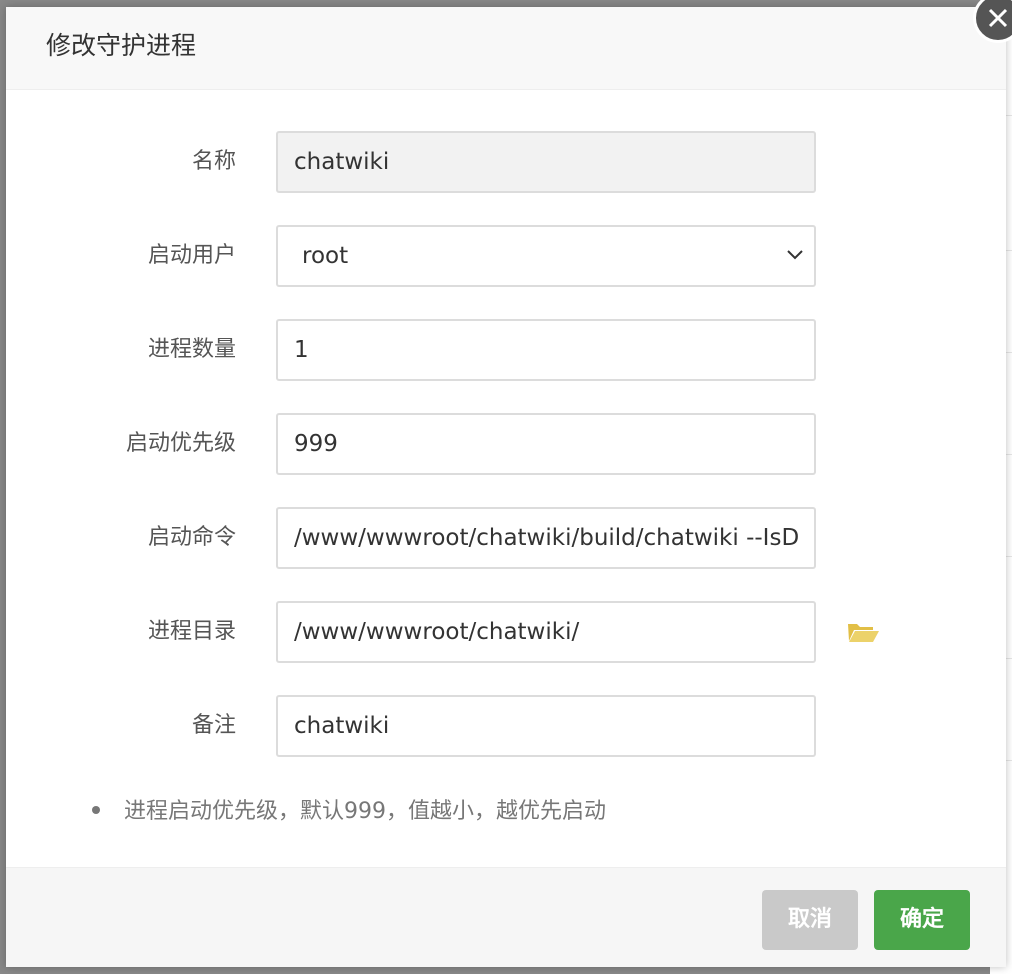 Image resolution: width=1012 pixels, height=974 pixels. I want to click on priority-tip: 进程启动优先级，默认999，值越小，越优先启动, so click(349, 812).